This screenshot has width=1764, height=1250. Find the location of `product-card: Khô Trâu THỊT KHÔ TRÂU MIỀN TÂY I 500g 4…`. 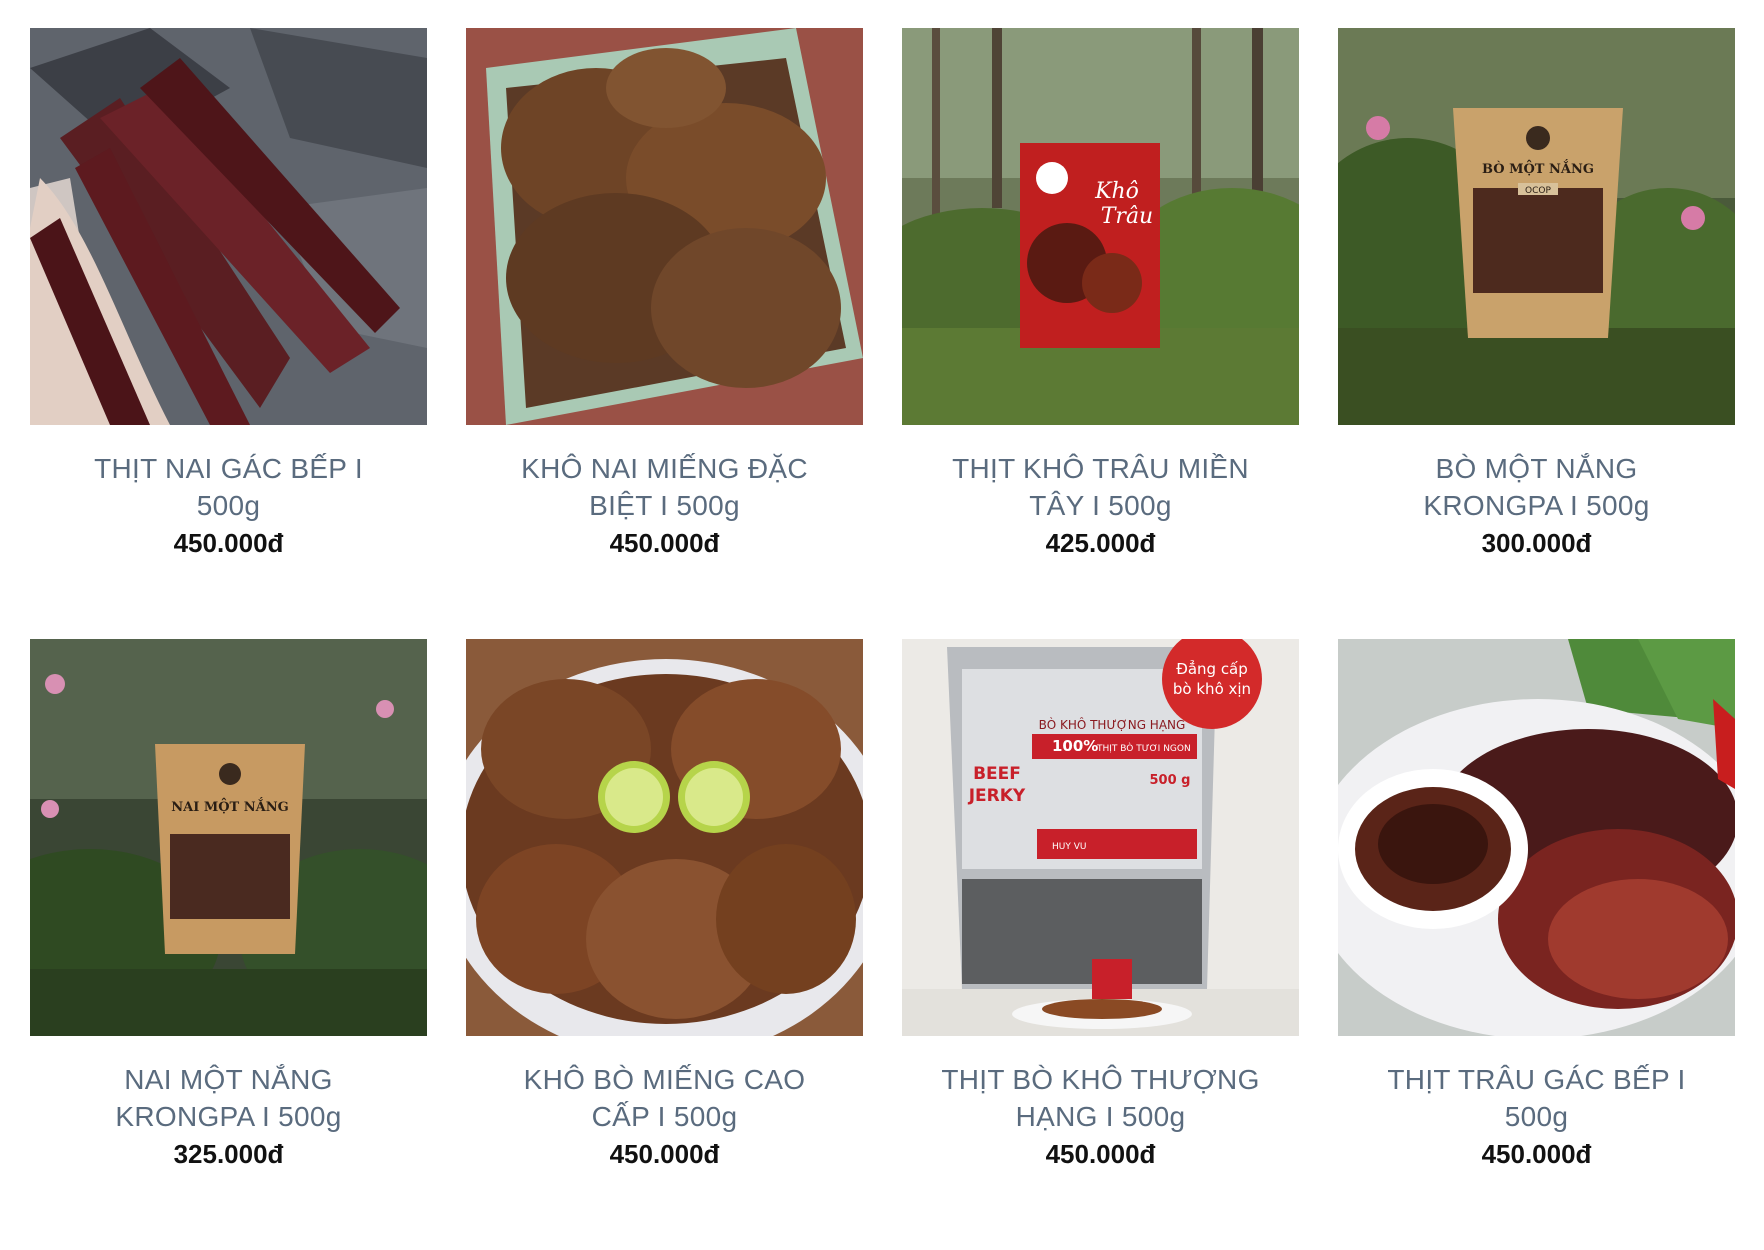

product-card: Khô Trâu THỊT KHÔ TRÂU MIỀN TÂY I 500g 4… is located at coordinates (1100, 333).